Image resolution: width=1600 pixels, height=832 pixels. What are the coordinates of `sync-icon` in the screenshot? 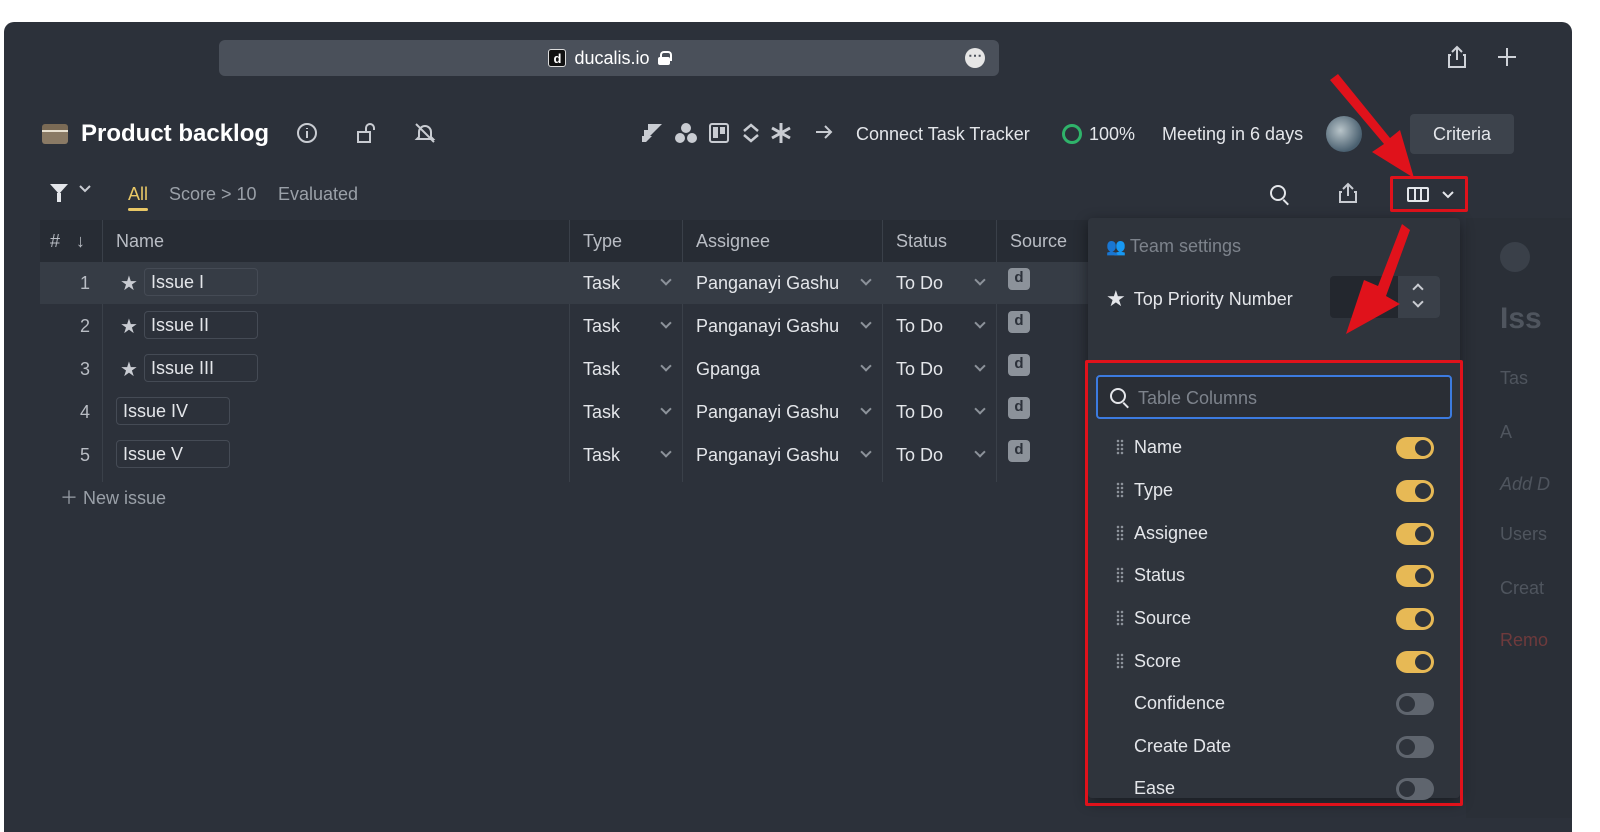 It's located at (751, 136).